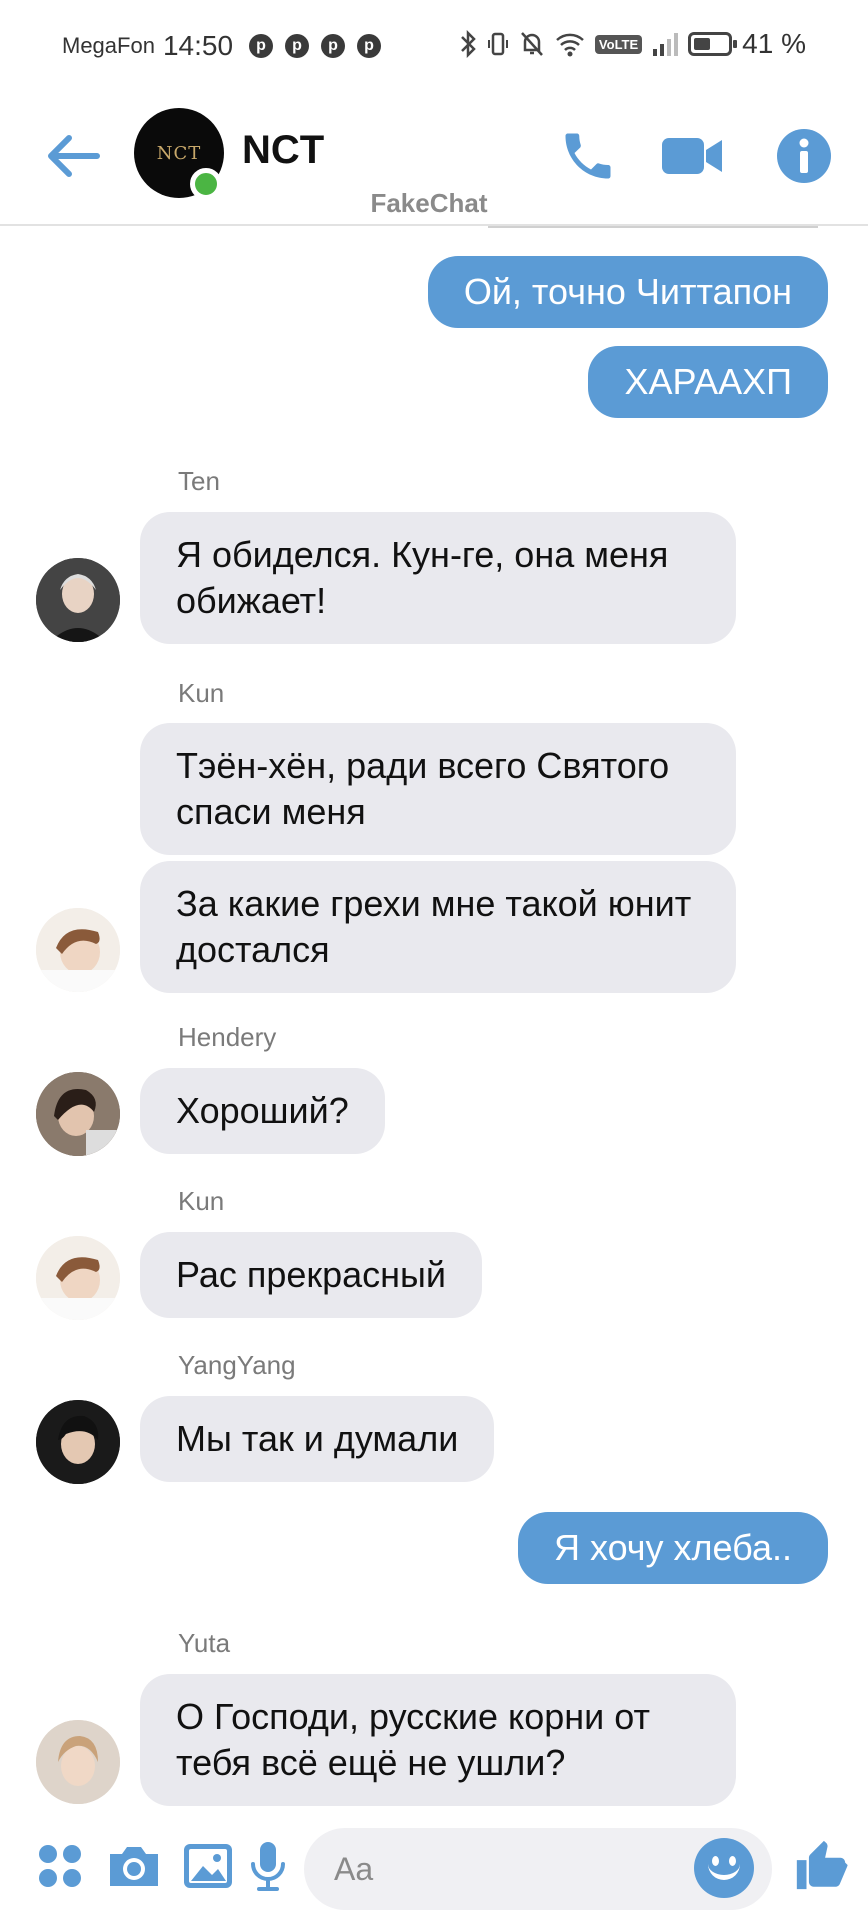  I want to click on more-actions-button, so click(60, 1866).